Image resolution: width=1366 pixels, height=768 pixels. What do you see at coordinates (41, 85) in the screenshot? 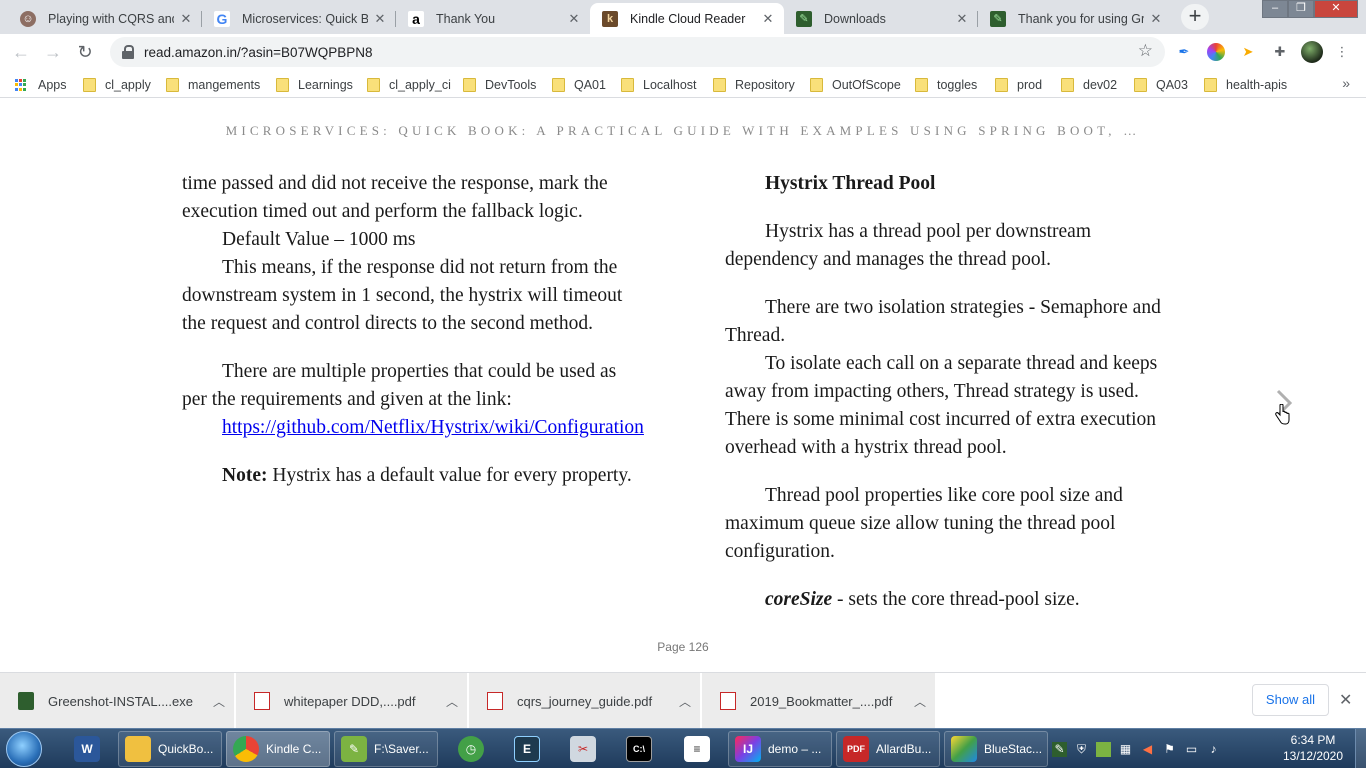
I see `bookmark-apps: Apps` at bounding box center [41, 85].